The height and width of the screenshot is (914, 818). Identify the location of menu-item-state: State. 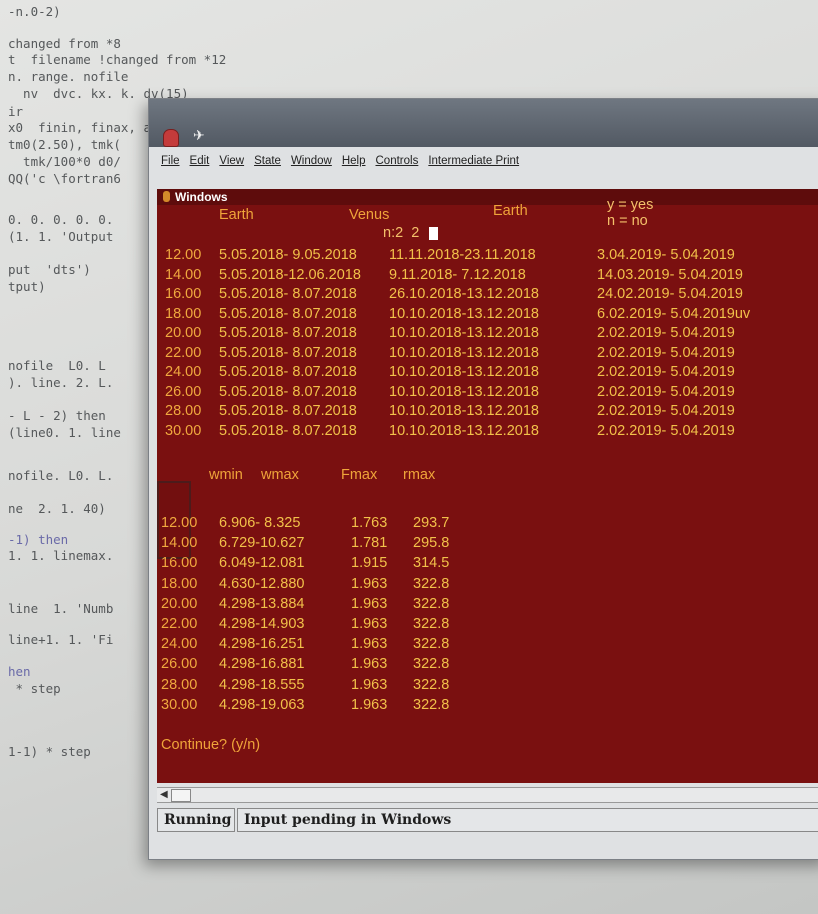
(267, 166).